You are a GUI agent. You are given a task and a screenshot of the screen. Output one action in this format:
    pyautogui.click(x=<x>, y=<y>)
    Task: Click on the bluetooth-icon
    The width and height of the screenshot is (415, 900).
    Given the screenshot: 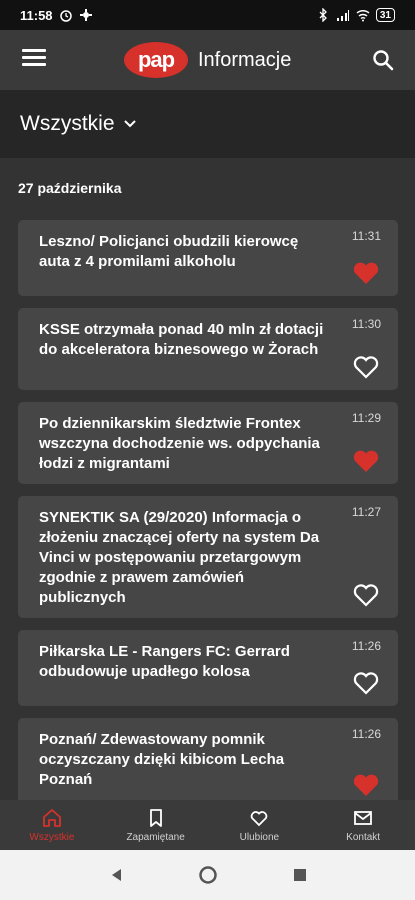 What is the action you would take?
    pyautogui.click(x=323, y=15)
    